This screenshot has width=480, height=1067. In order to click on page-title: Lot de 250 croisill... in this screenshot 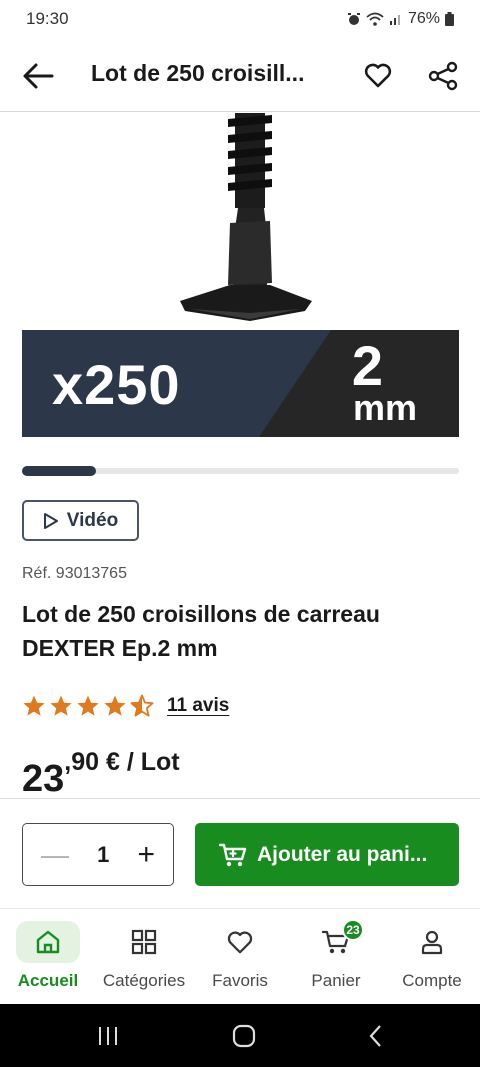, I will do `click(198, 73)`.